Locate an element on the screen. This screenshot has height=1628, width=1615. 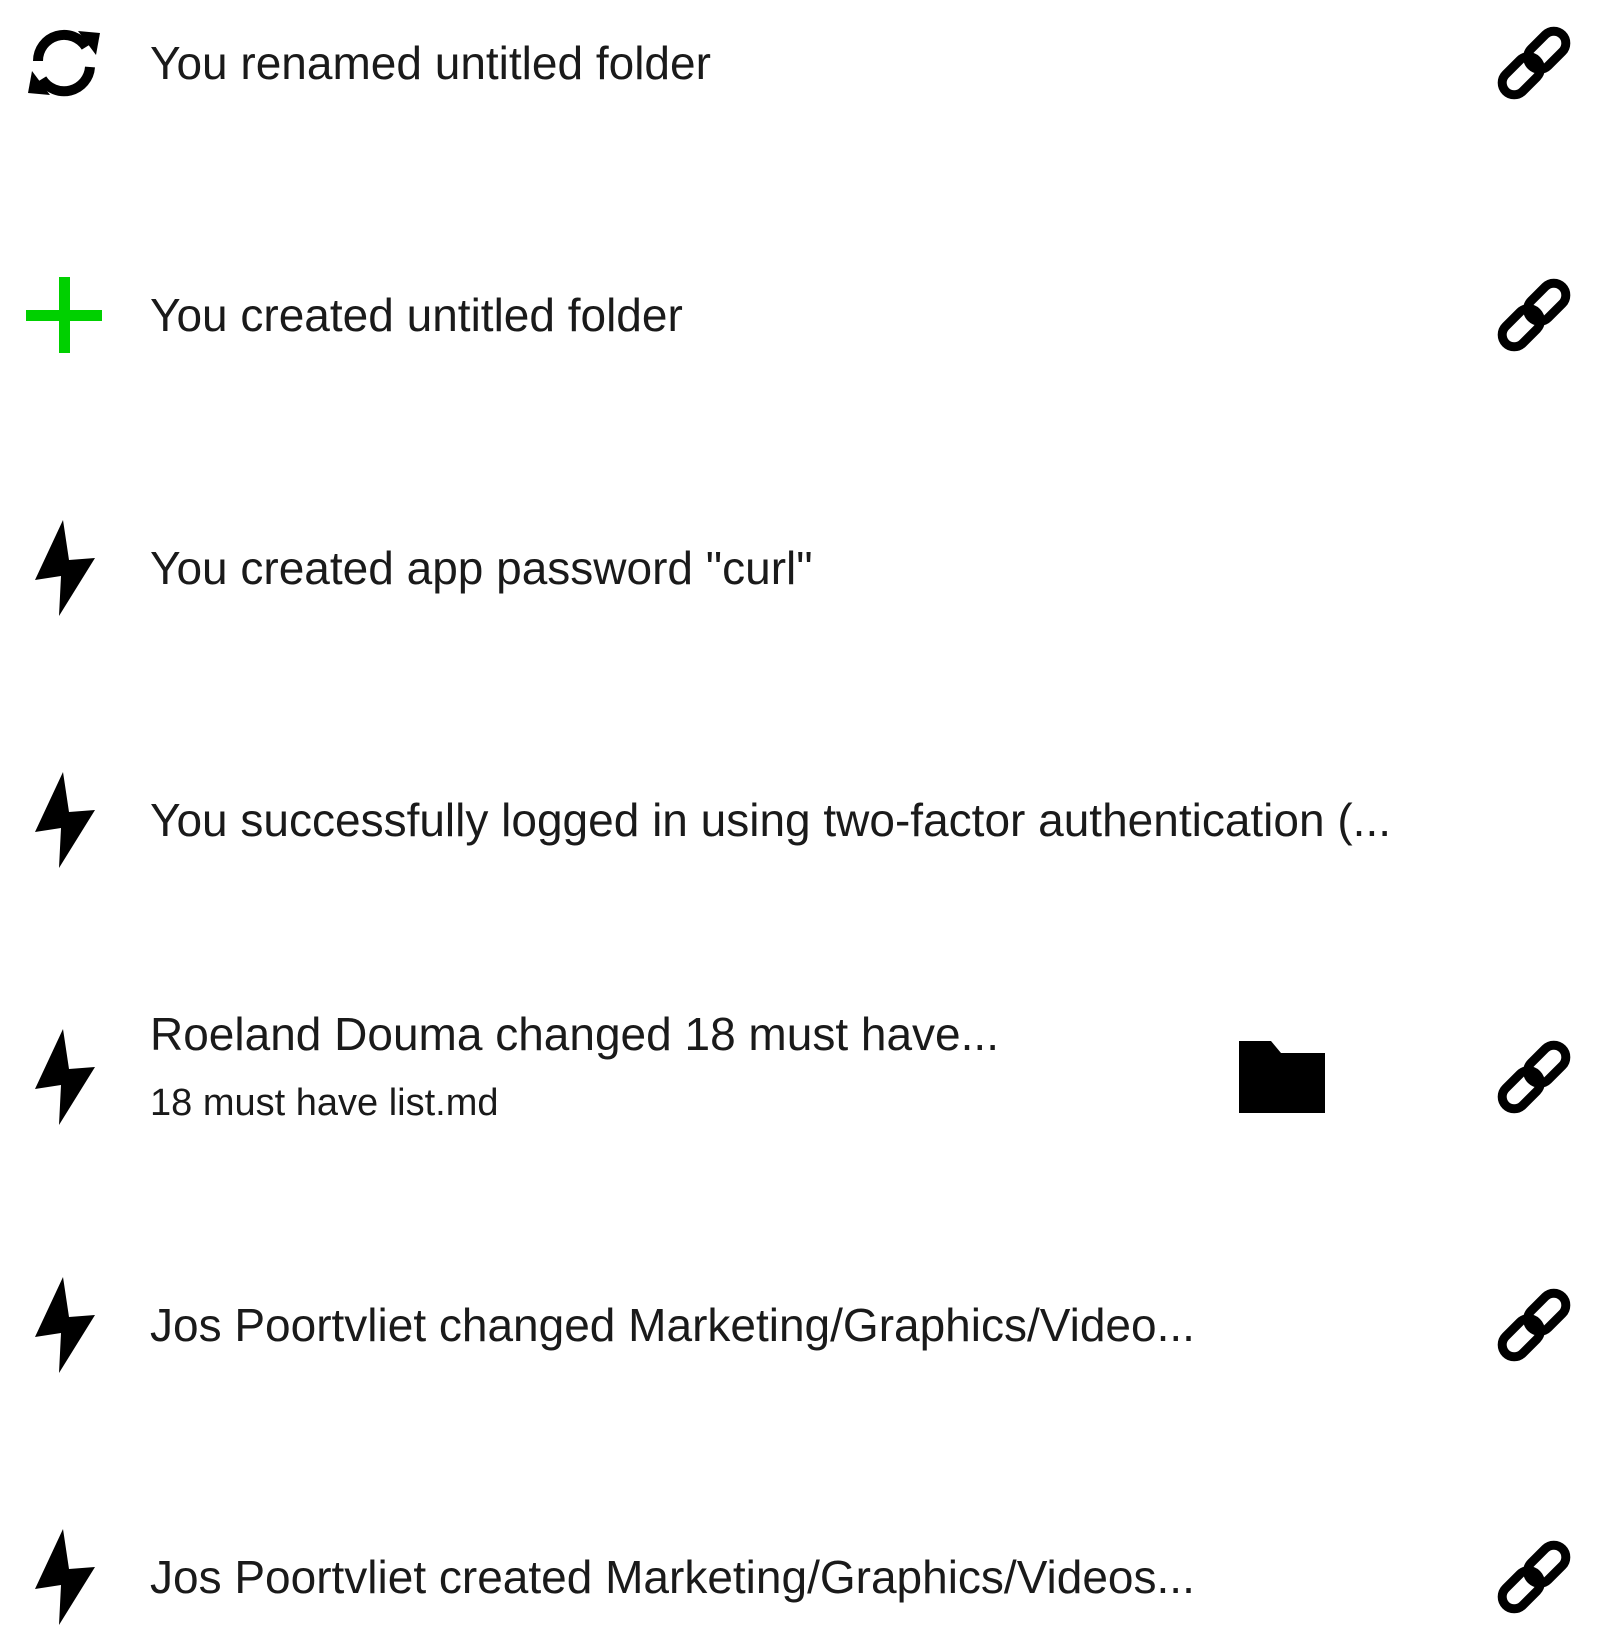
sync-icon is located at coordinates (64, 63).